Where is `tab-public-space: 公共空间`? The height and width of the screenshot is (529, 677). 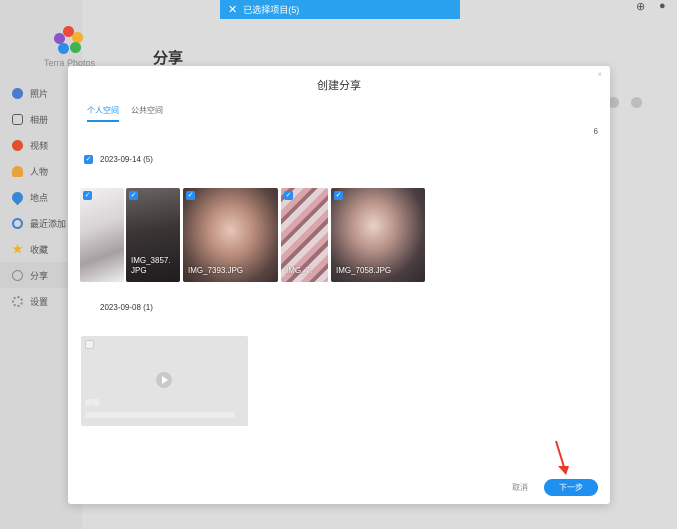
tab-public-space: 公共空间 is located at coordinates (147, 113).